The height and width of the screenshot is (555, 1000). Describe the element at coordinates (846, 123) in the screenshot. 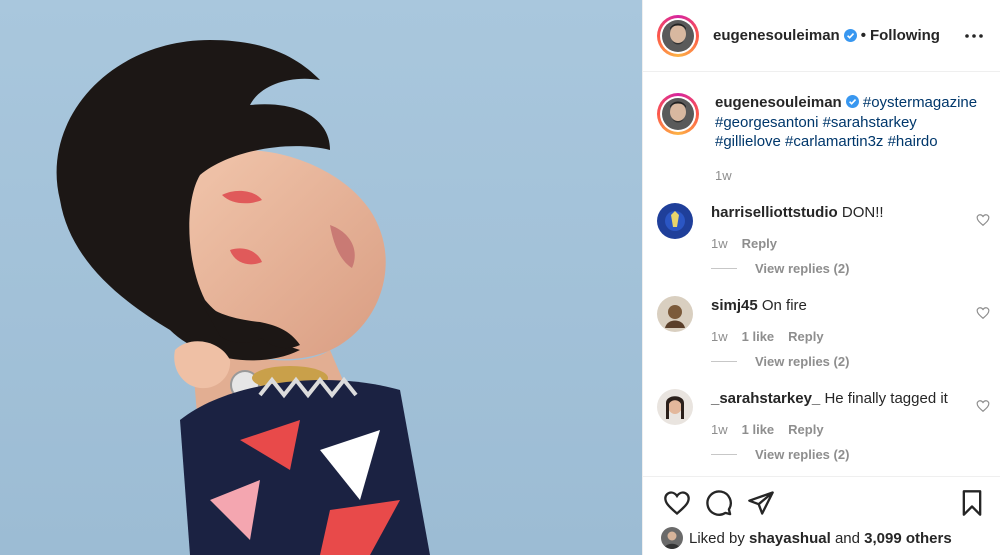

I see `caption-hashtags-2: #georgesantoni #sarahstarkey` at that location.